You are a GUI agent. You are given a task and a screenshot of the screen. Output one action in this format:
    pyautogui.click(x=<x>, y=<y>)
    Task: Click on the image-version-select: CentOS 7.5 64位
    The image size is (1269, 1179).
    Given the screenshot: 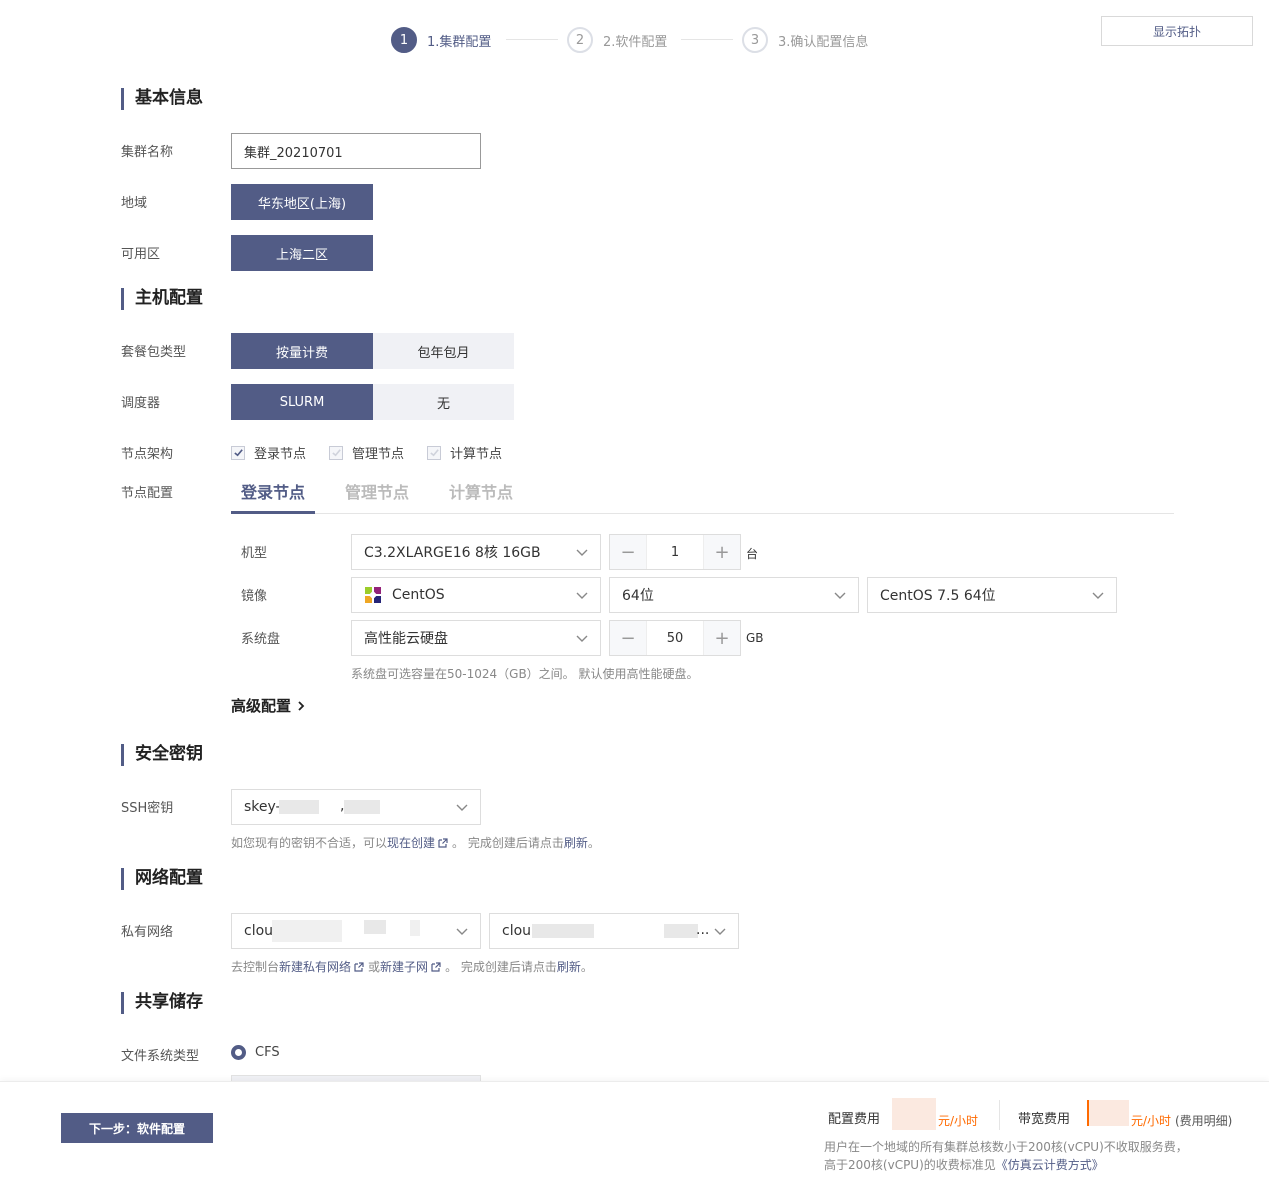 What is the action you would take?
    pyautogui.click(x=992, y=595)
    